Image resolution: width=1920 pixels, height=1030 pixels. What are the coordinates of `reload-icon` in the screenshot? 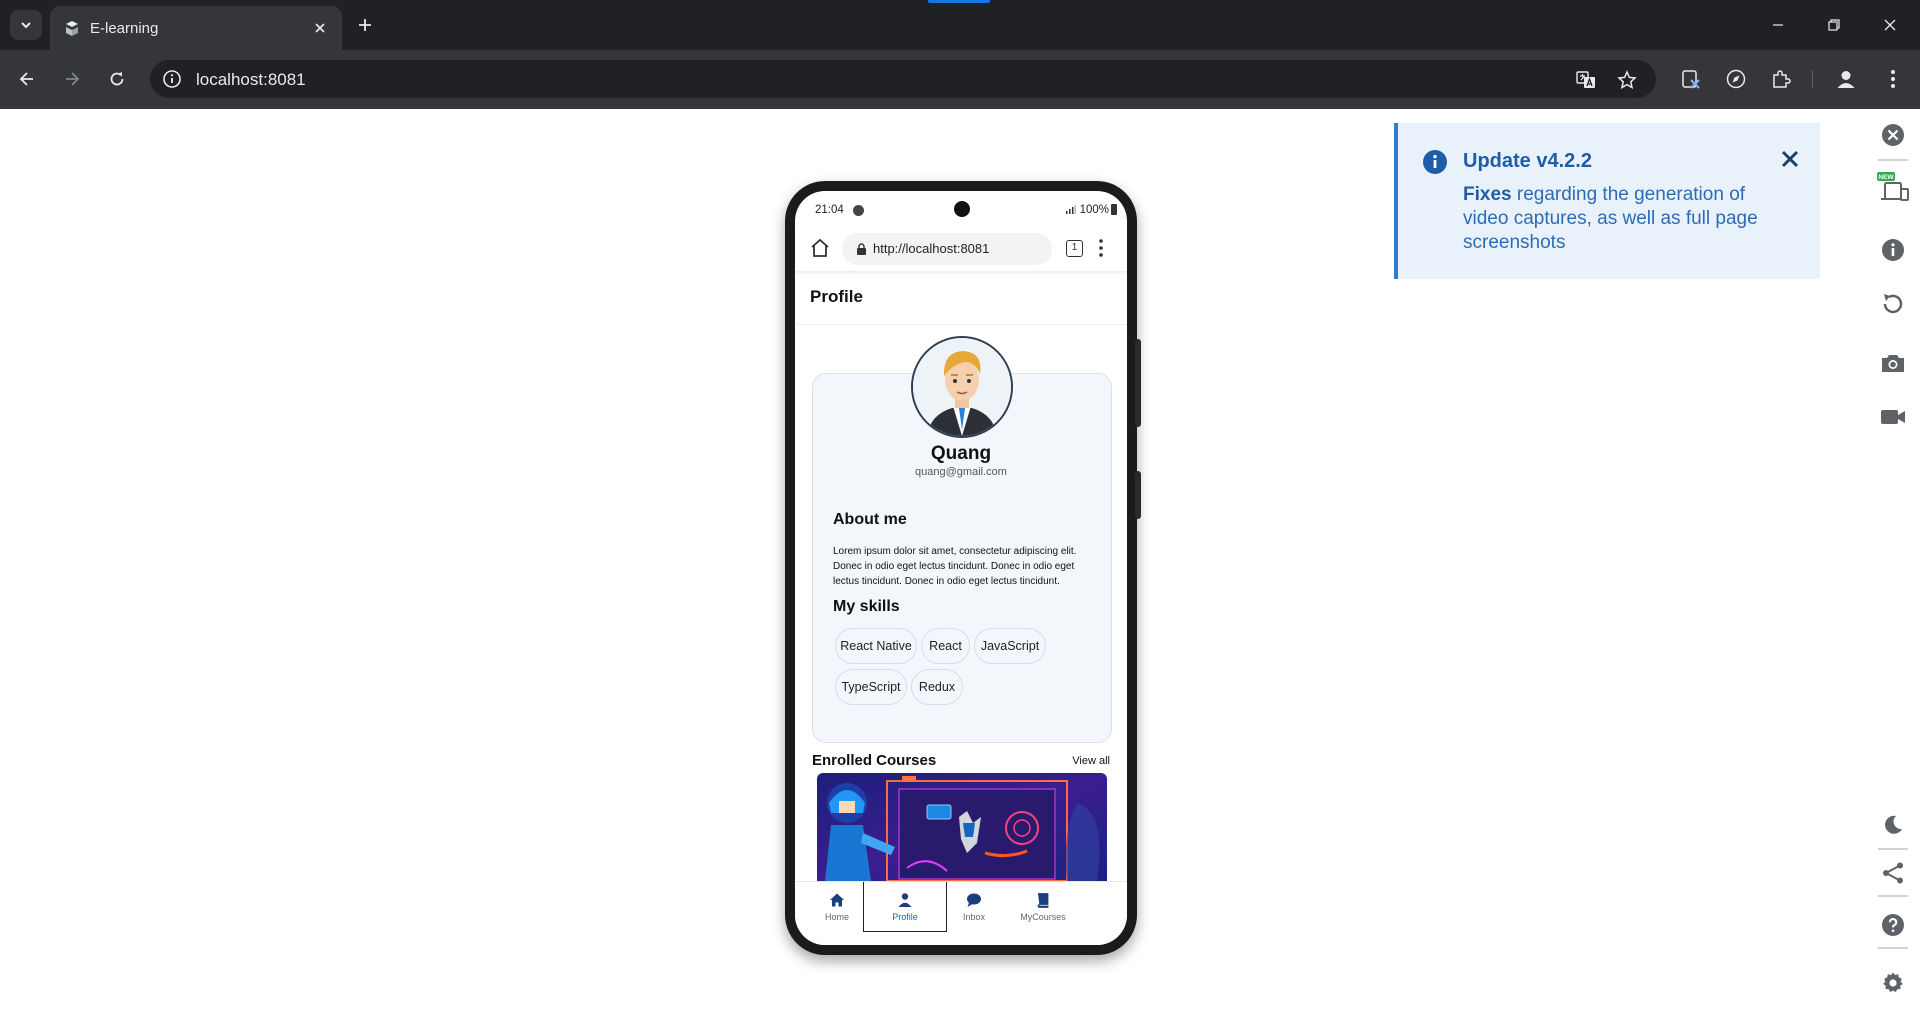 It's located at (117, 79).